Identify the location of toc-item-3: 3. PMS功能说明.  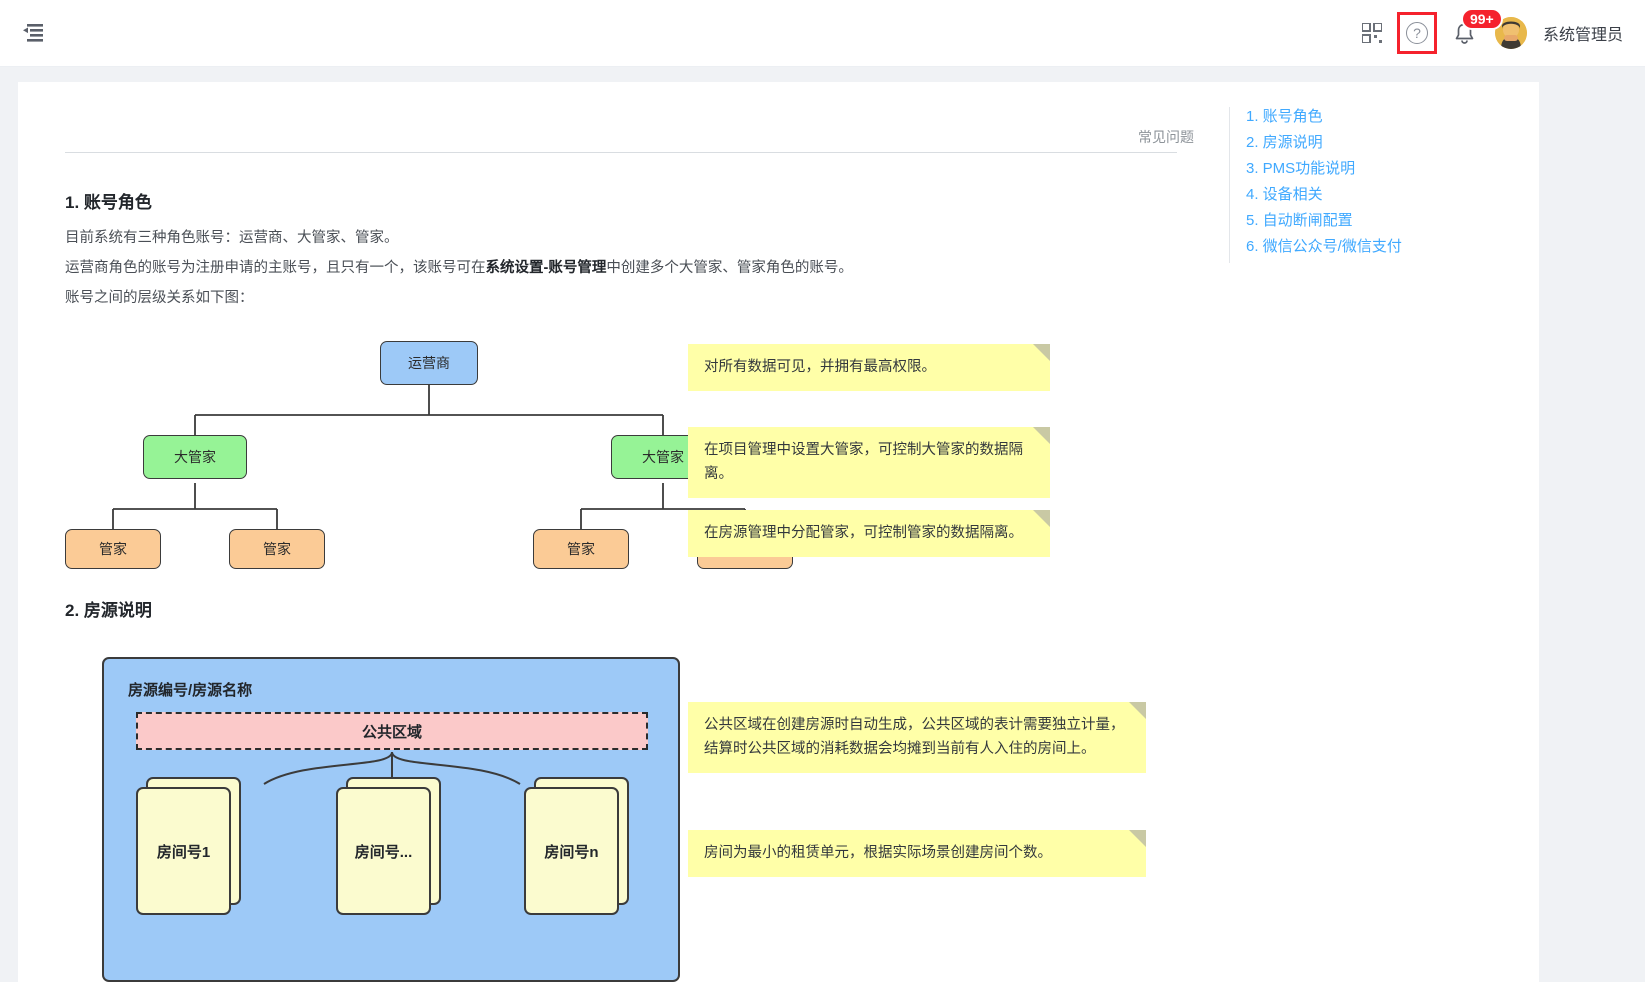
(1382, 169).